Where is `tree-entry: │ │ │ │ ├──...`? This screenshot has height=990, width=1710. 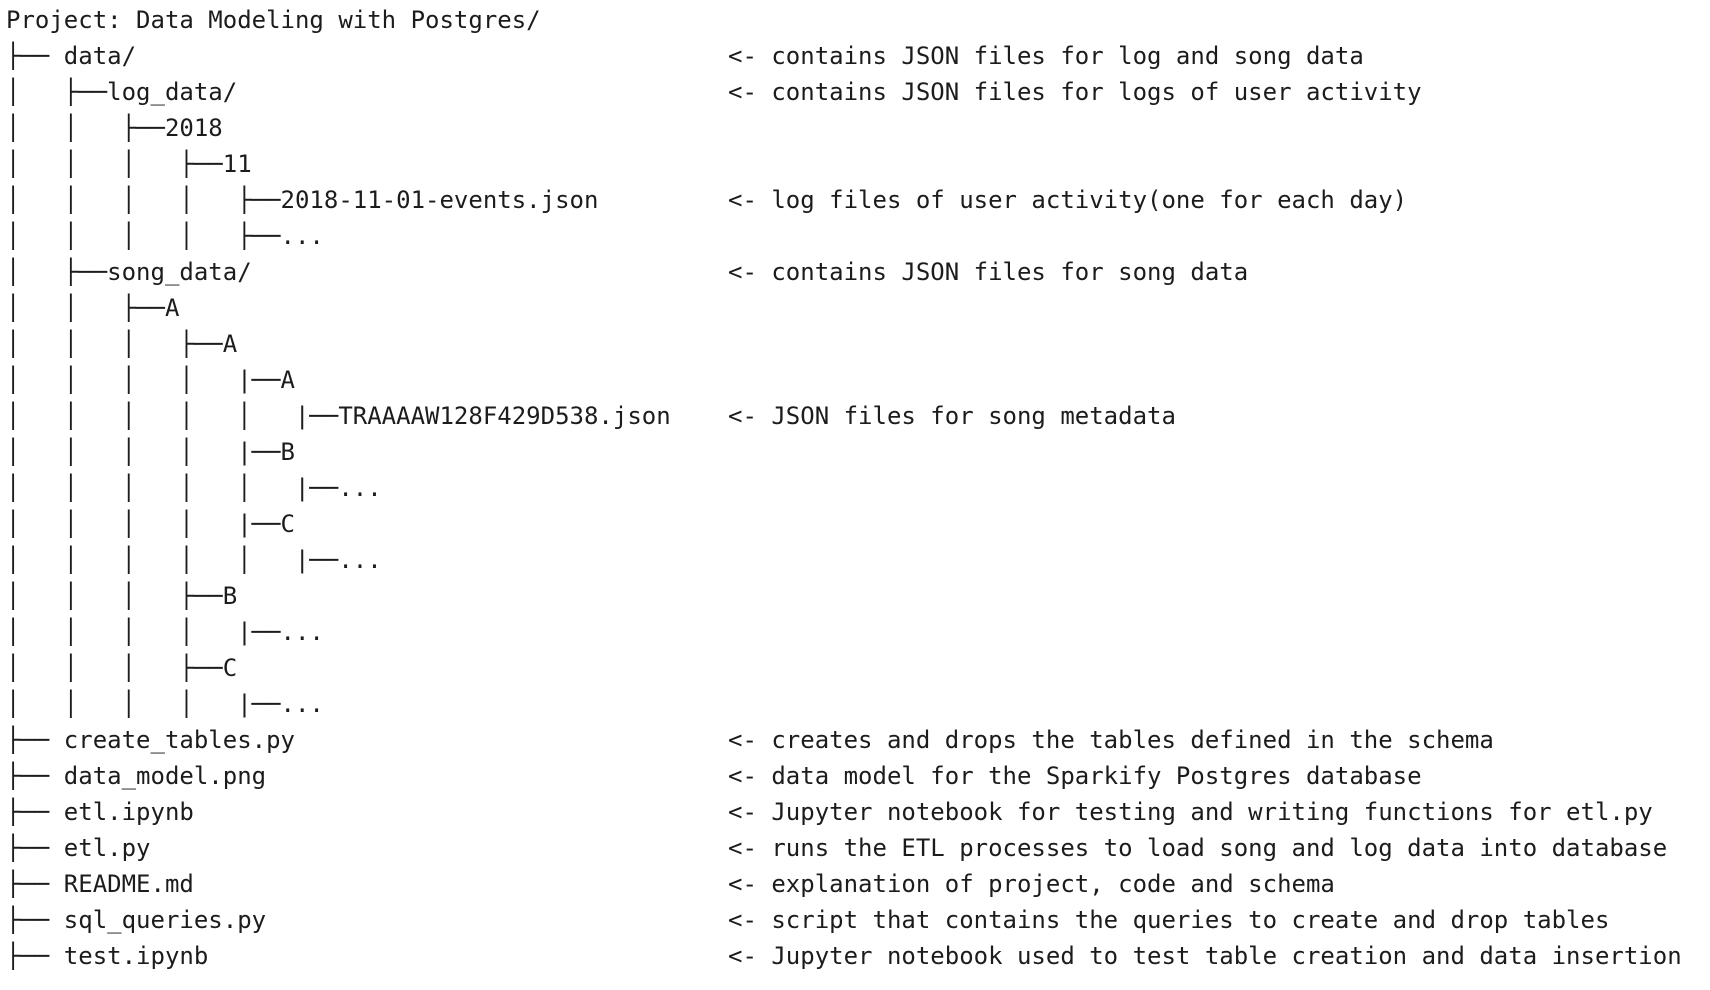
tree-entry: │ │ │ │ ├──... is located at coordinates (165, 236).